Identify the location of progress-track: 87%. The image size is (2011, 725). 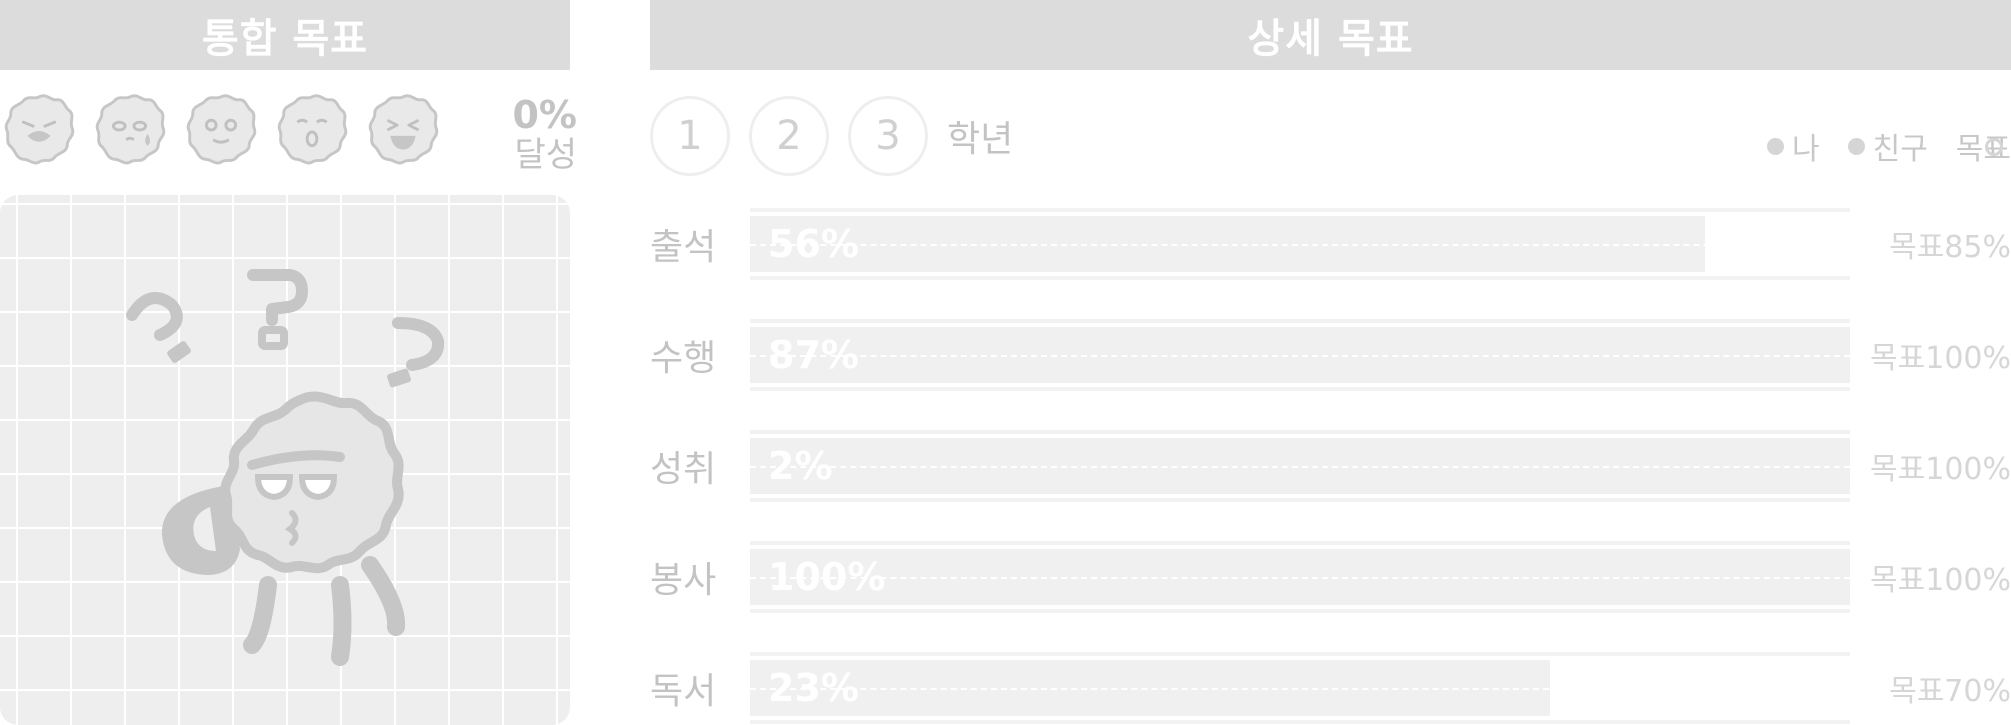
(1300, 355).